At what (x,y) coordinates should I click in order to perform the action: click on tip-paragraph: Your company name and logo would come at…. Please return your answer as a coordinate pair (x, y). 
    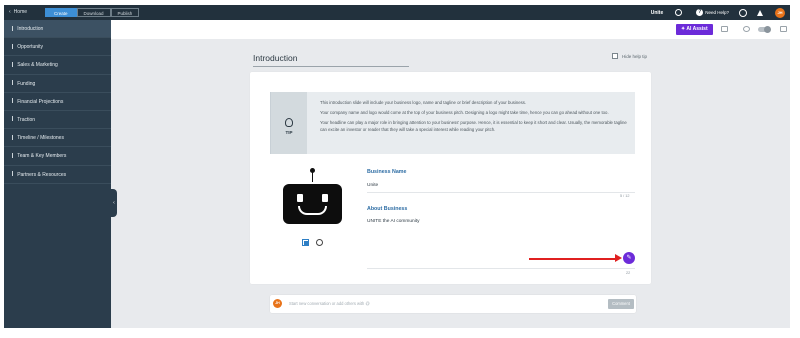
    Looking at the image, I should click on (464, 112).